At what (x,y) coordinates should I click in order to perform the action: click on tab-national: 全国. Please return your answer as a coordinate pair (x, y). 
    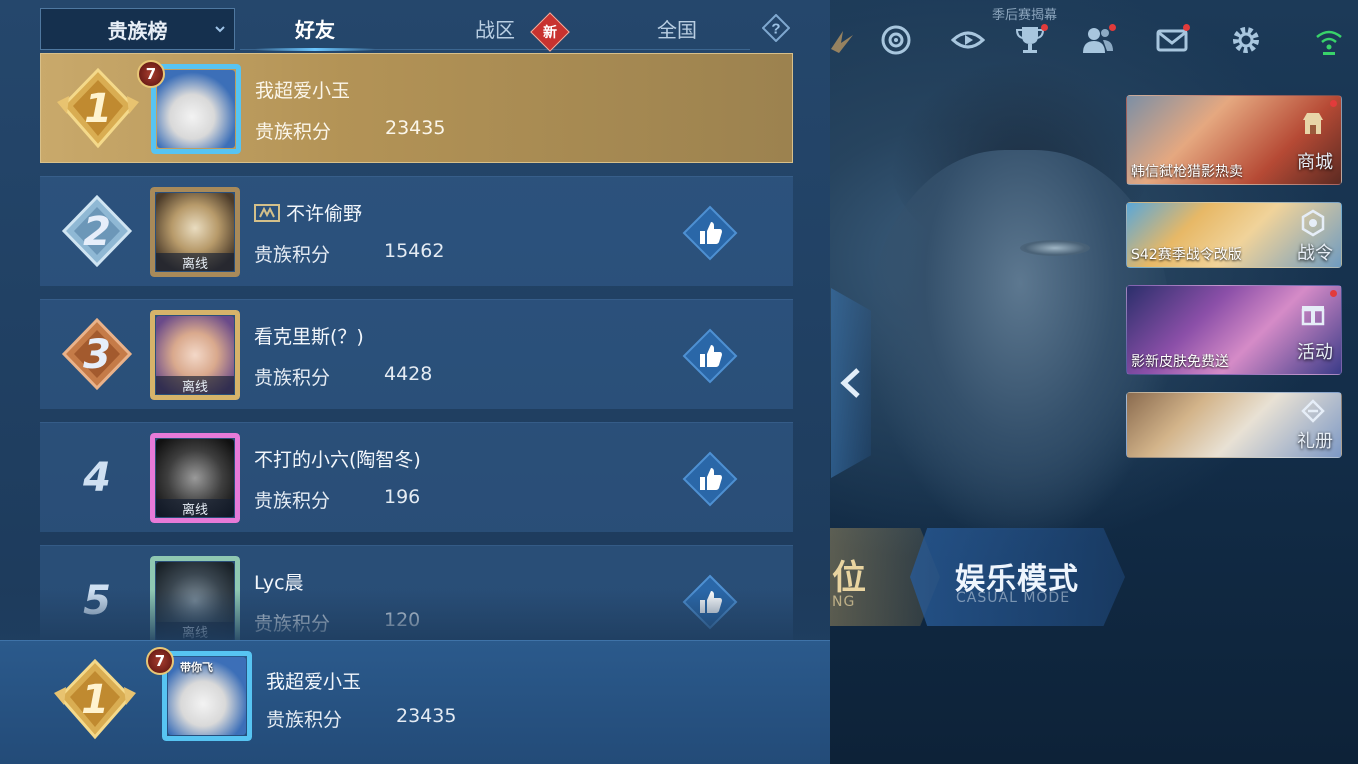
    Looking at the image, I should click on (677, 28).